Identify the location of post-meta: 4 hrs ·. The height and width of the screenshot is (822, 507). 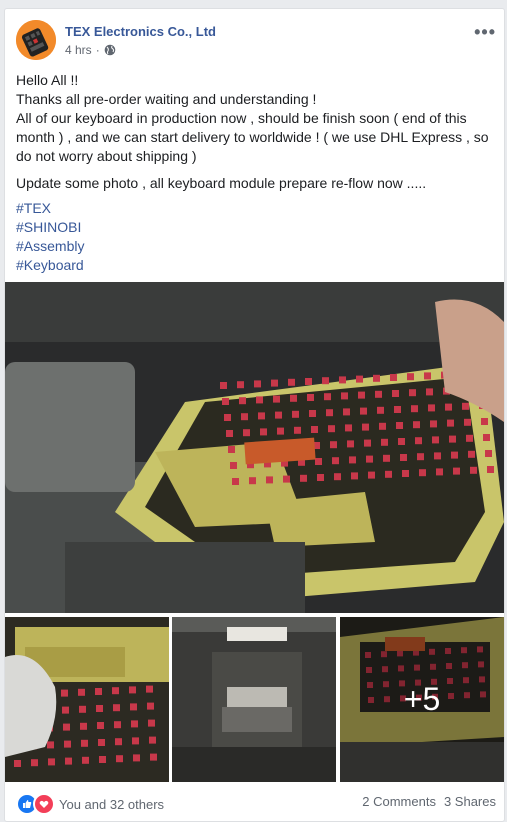
(90, 50).